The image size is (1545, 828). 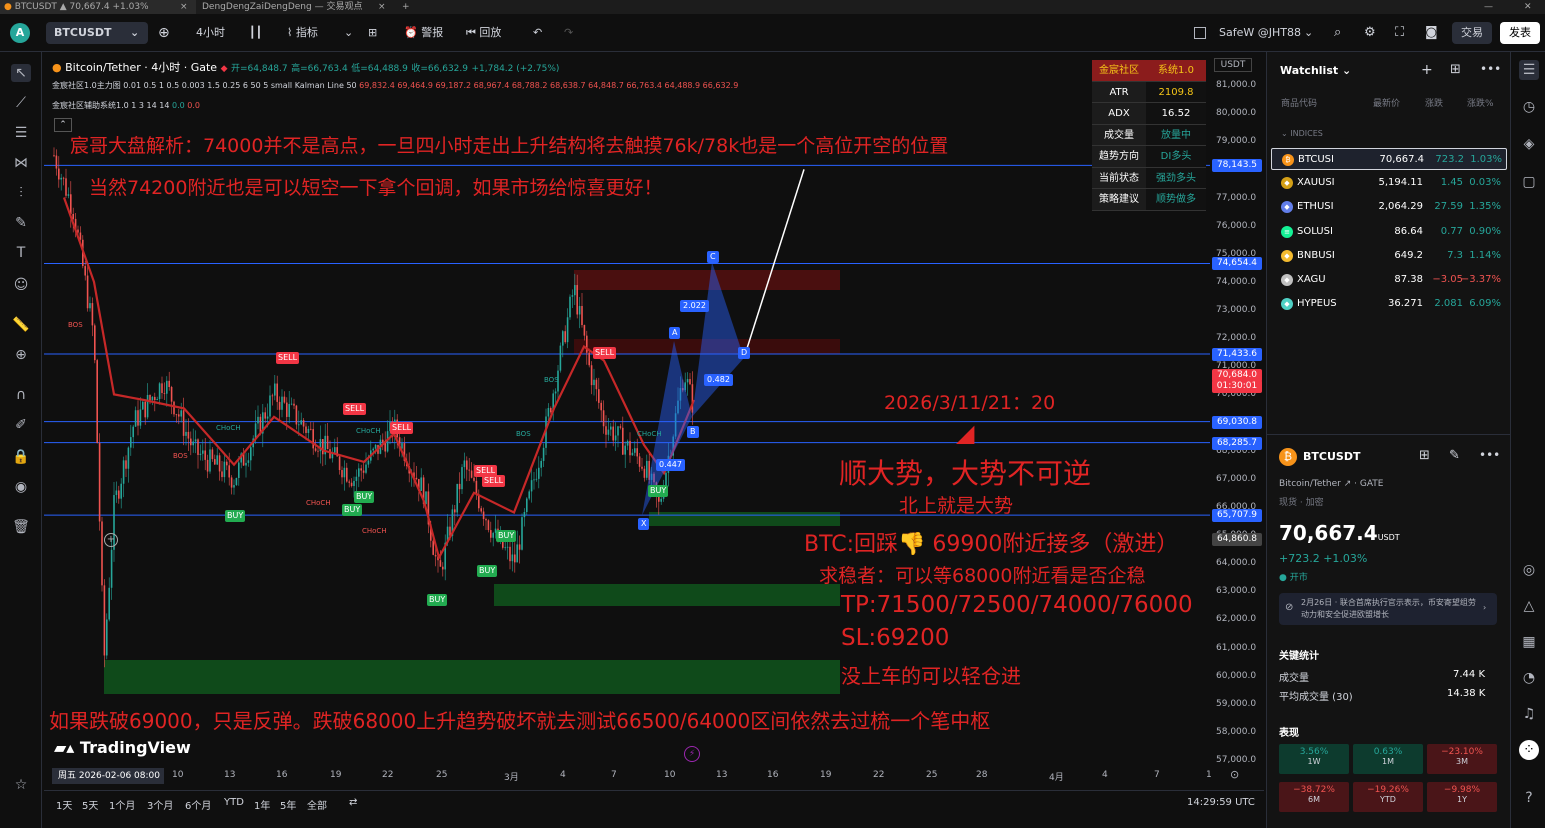 What do you see at coordinates (317, 804) in the screenshot?
I see `range-button-8: 全部` at bounding box center [317, 804].